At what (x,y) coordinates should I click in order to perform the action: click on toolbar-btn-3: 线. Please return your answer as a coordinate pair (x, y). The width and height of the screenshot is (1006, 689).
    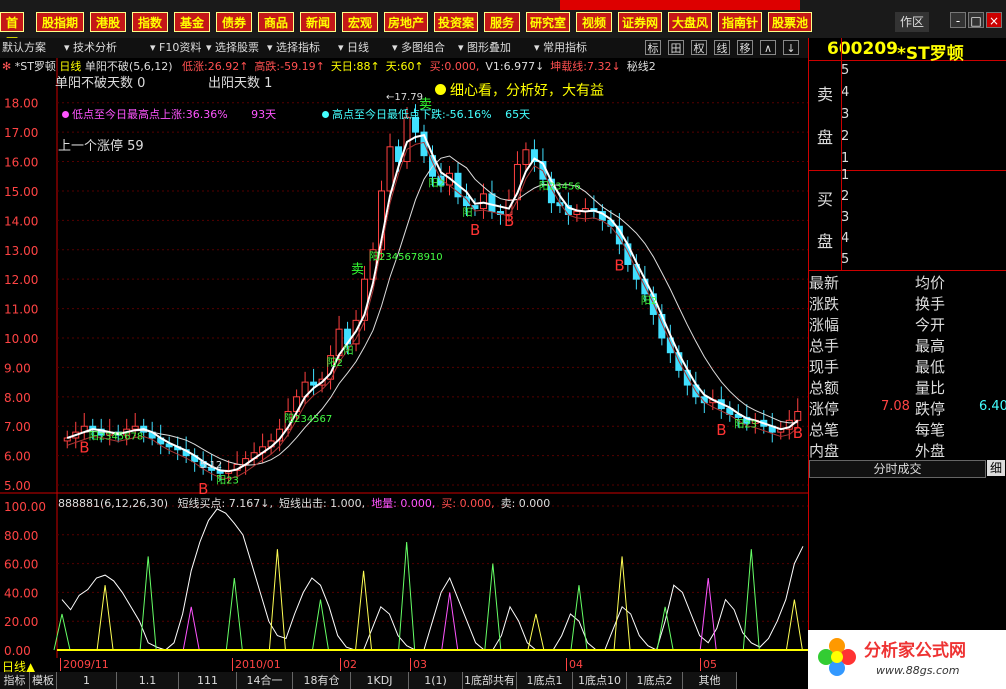
    Looking at the image, I should click on (722, 47).